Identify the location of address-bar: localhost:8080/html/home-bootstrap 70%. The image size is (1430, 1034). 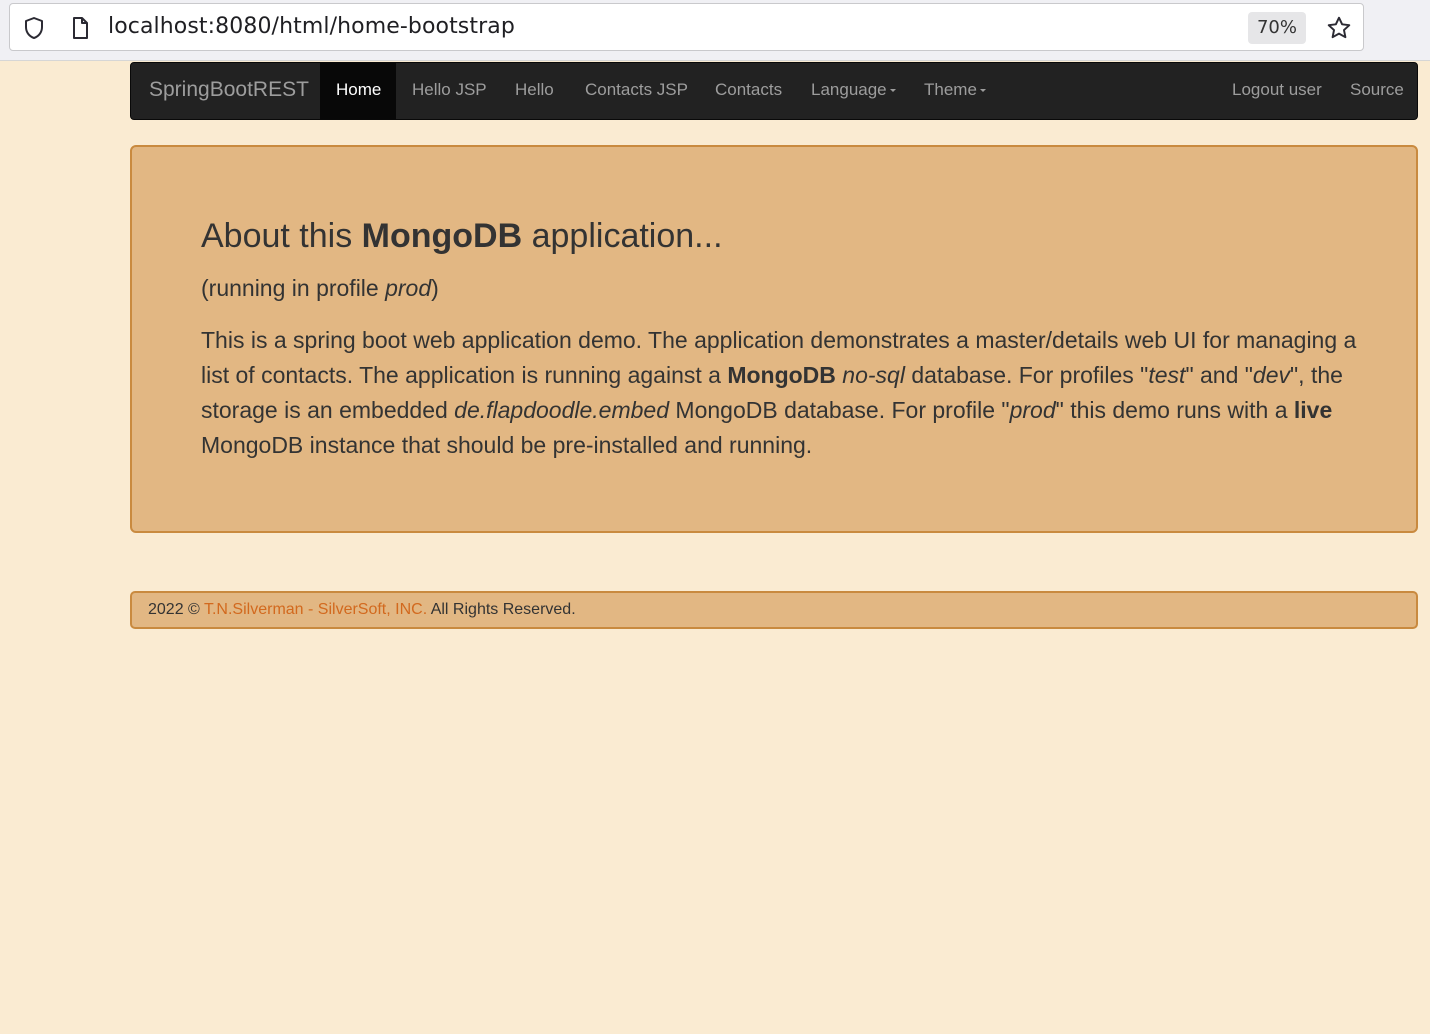
(686, 27).